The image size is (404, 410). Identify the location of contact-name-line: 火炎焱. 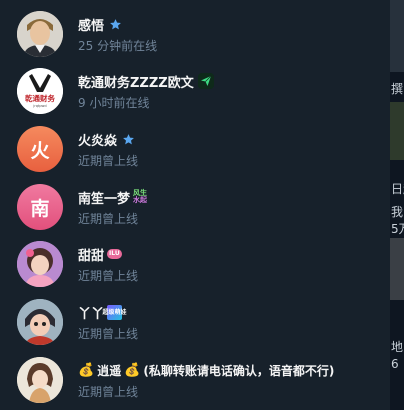
(106, 139).